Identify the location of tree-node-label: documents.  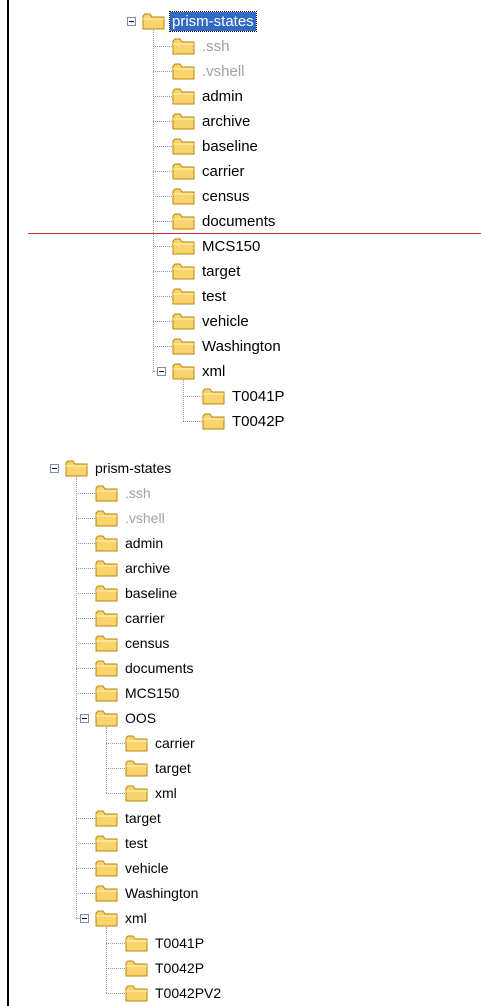
(159, 668).